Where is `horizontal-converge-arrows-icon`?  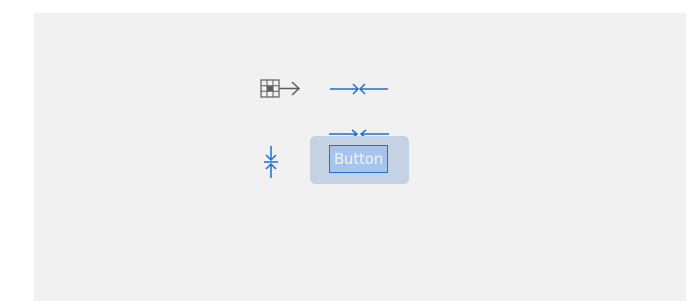
horizontal-converge-arrows-icon is located at coordinates (359, 89).